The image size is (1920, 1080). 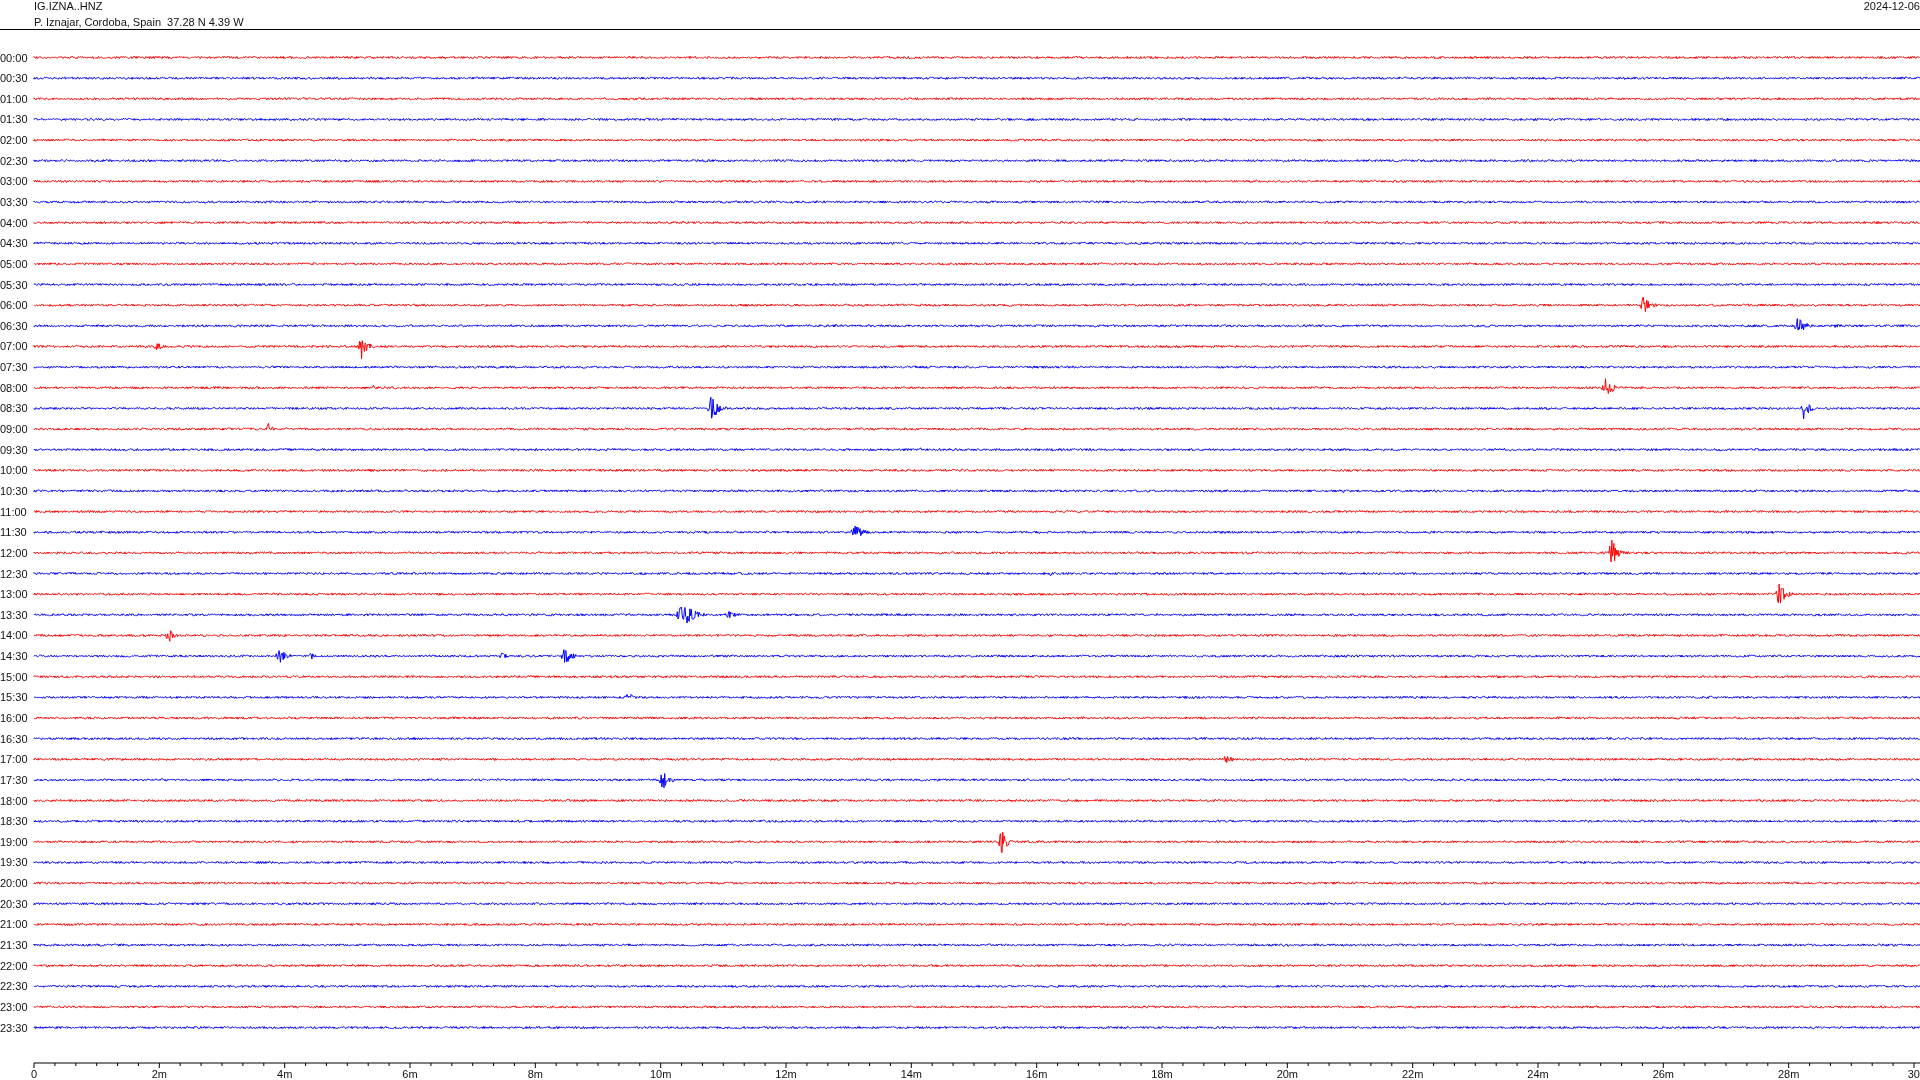 What do you see at coordinates (14, 552) in the screenshot?
I see `time-label: 12:00` at bounding box center [14, 552].